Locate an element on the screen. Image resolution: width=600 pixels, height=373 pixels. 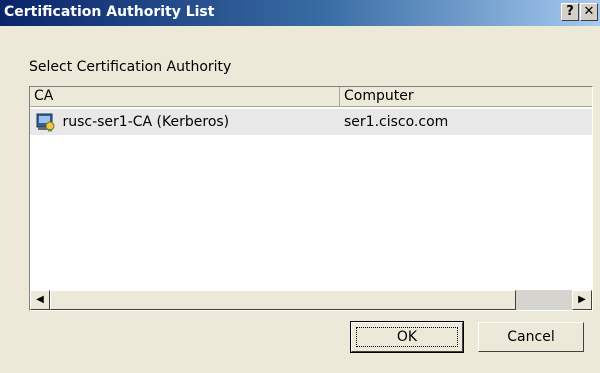
list-row: rusc-ser1-CA (Kerberos) ser1.cisco.com is located at coordinates (311, 122).